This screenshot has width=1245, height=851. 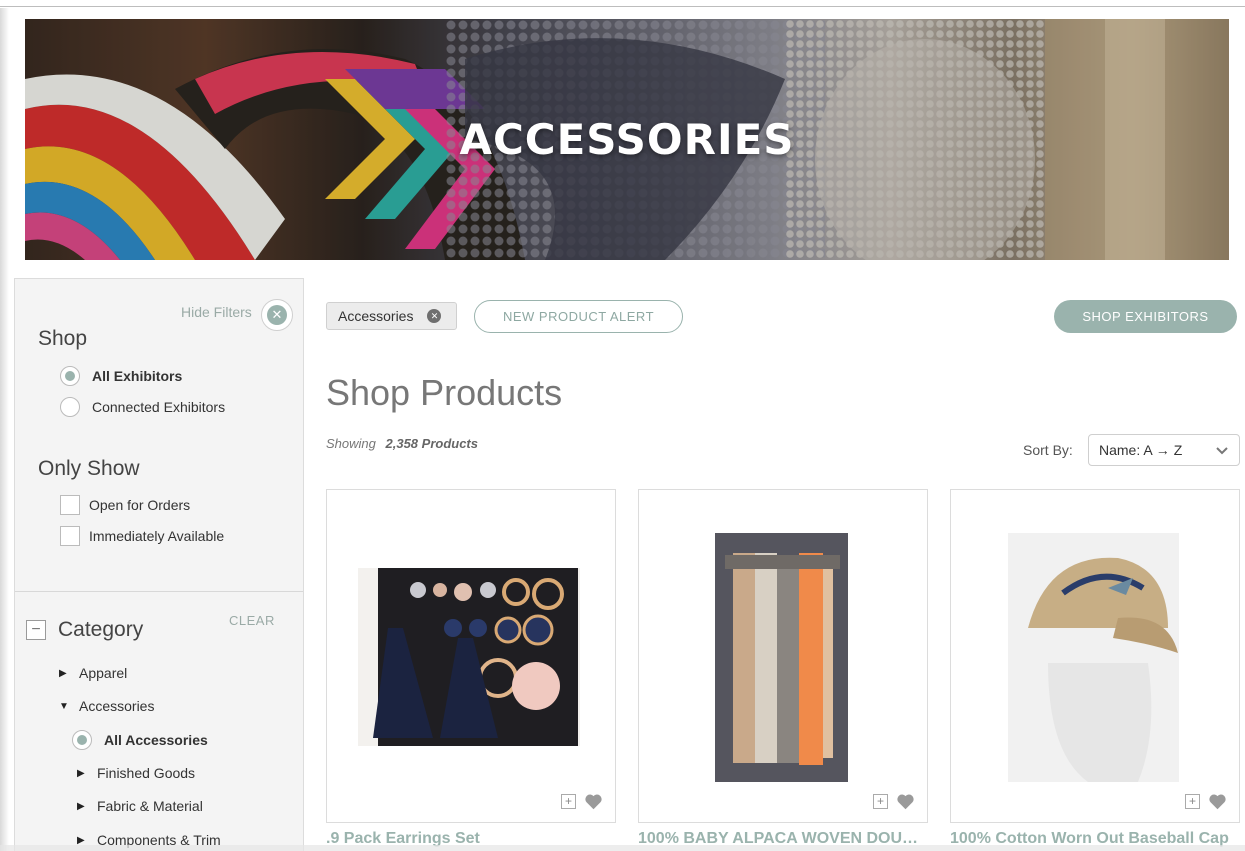 I want to click on sort-label: Sort By:, so click(x=1048, y=450).